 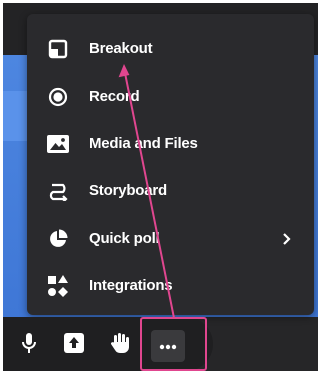 What do you see at coordinates (58, 286) in the screenshot?
I see `integrations-icon` at bounding box center [58, 286].